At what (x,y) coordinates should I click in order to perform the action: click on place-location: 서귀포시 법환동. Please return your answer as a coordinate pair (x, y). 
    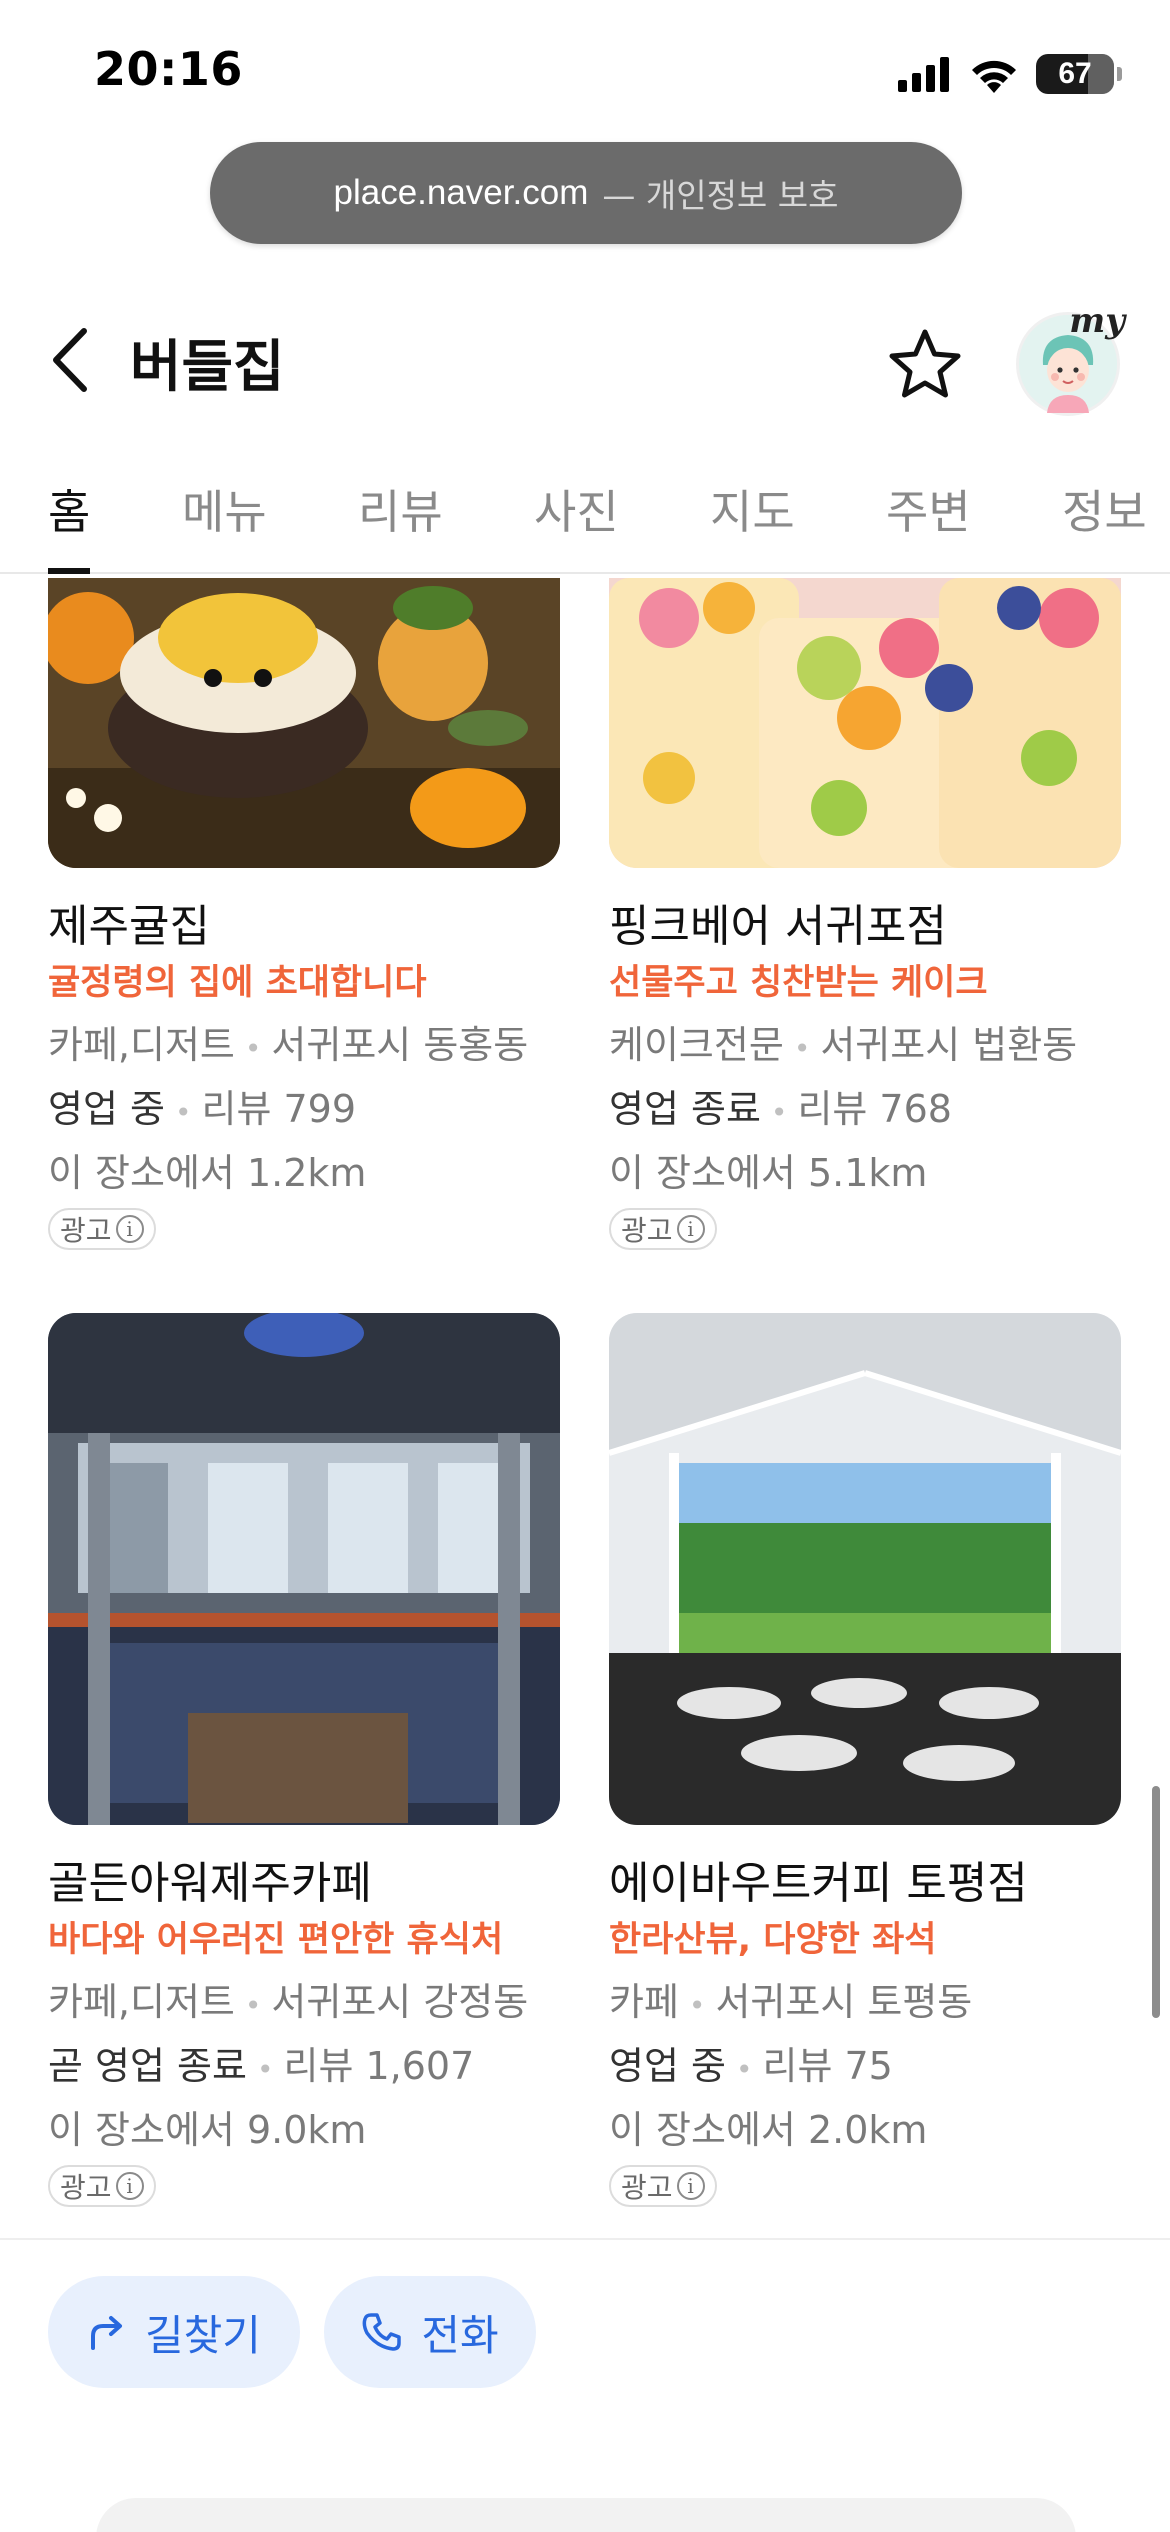
    Looking at the image, I should click on (949, 1045).